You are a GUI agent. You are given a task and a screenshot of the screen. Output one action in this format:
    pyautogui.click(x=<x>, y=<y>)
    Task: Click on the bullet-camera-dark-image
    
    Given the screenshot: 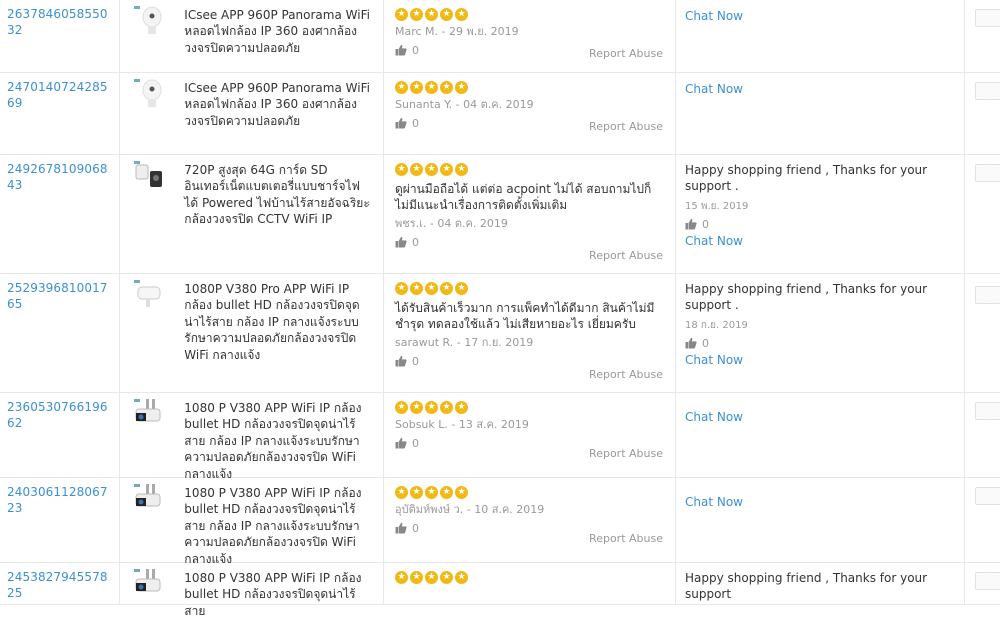 What is the action you would take?
    pyautogui.click(x=149, y=499)
    